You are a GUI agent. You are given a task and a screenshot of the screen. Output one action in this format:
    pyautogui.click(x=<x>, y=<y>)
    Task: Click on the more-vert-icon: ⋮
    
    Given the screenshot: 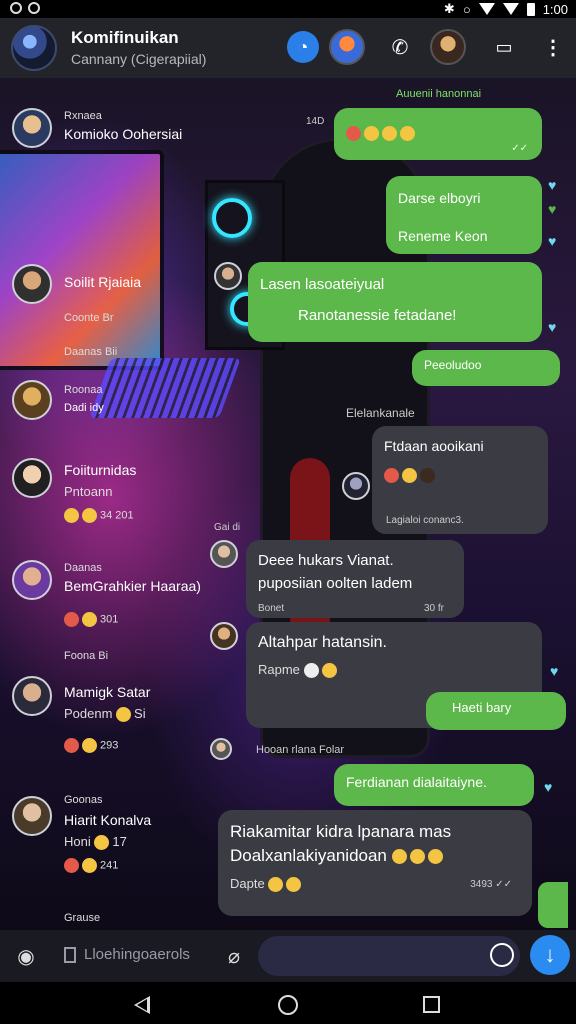 What is the action you would take?
    pyautogui.click(x=553, y=47)
    